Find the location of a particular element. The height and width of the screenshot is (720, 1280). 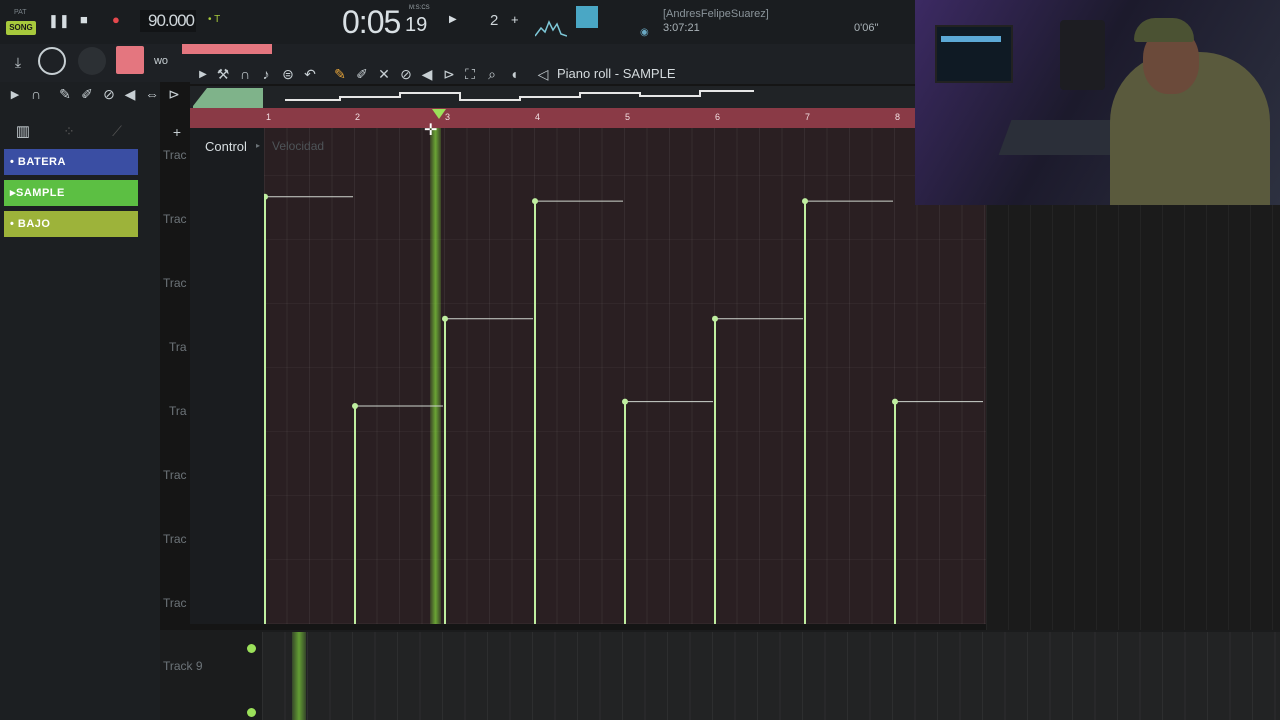

paint-icon: ✐ is located at coordinates (87, 94).